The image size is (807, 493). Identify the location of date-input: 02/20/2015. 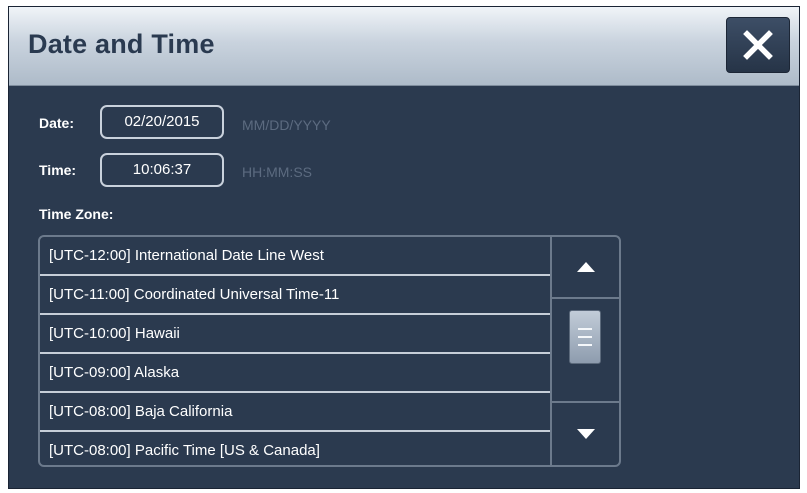
(162, 122).